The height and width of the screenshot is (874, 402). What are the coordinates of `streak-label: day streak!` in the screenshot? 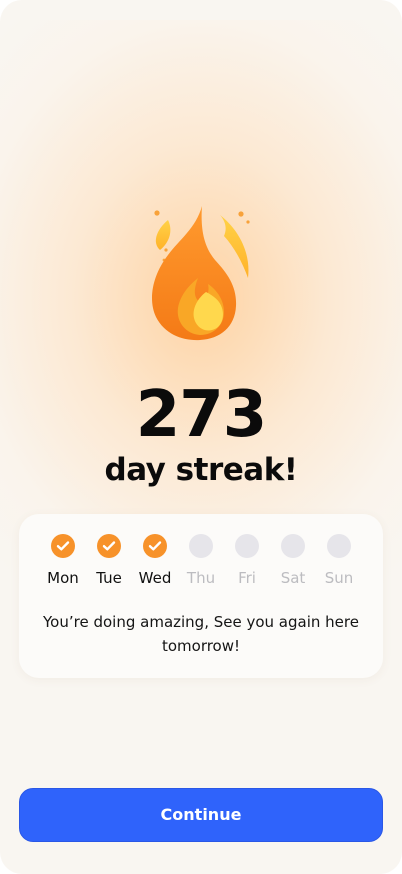 It's located at (201, 470).